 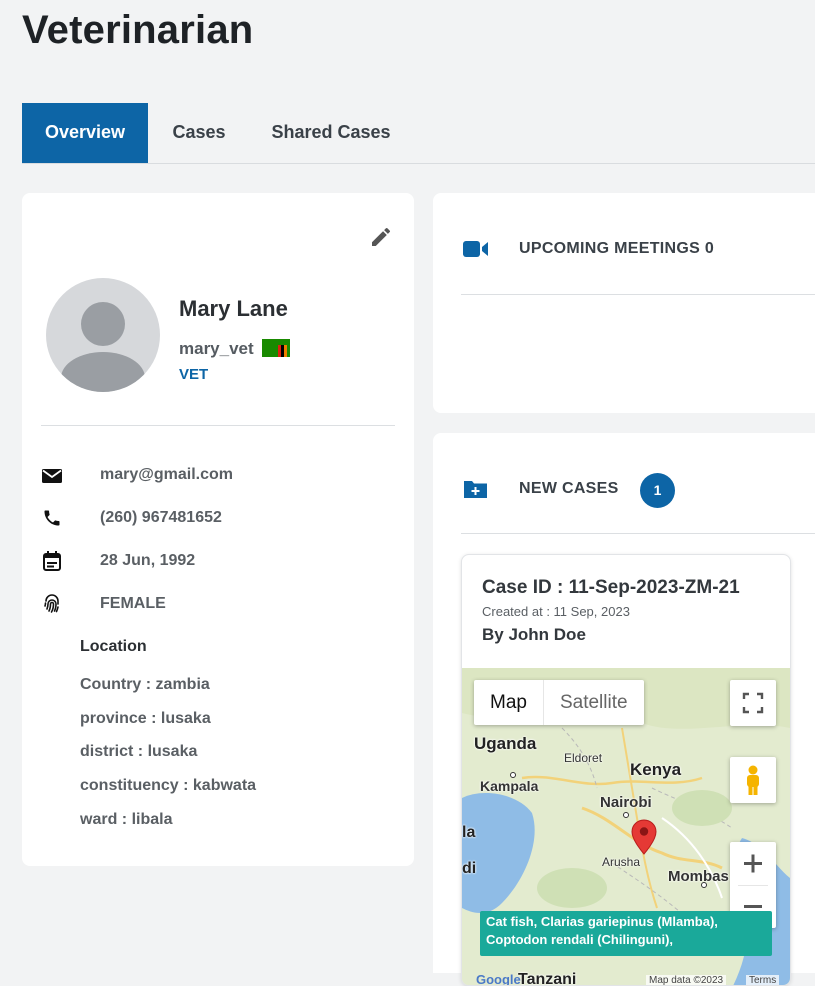 I want to click on kampala-dot-icon, so click(x=513, y=775).